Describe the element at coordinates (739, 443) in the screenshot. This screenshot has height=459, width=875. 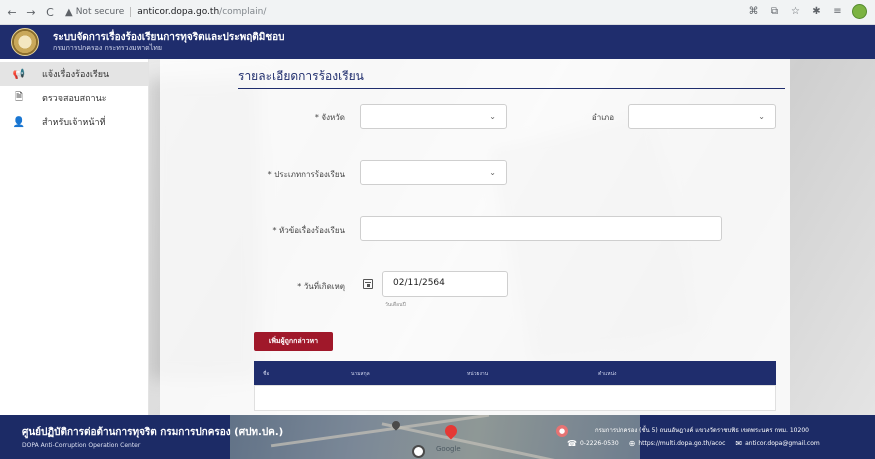
I see `email-icon: ✉` at that location.